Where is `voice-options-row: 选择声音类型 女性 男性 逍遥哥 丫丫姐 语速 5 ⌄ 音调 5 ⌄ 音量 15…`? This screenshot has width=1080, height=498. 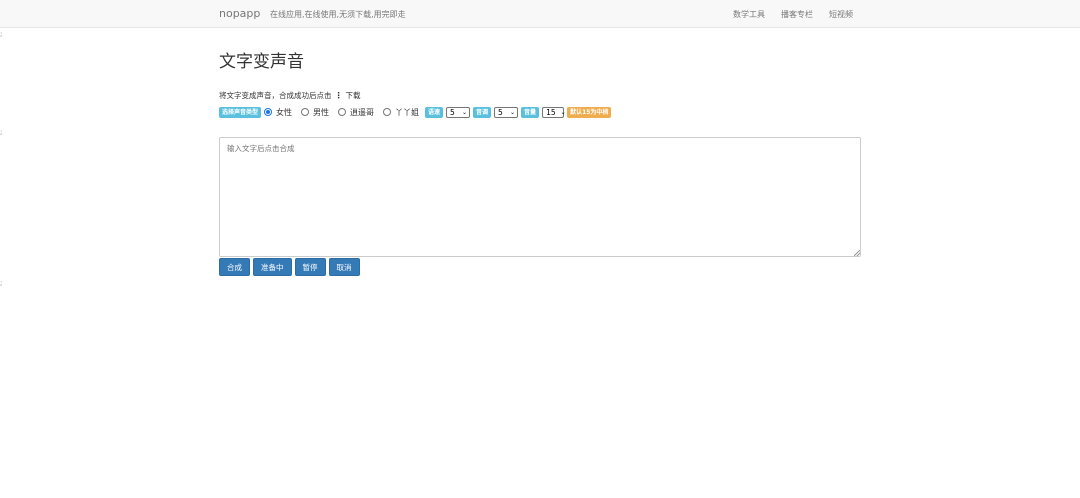
voice-options-row: 选择声音类型 女性 男性 逍遥哥 丫丫姐 语速 5 ⌄ 音调 5 ⌄ 音量 15… is located at coordinates (415, 112).